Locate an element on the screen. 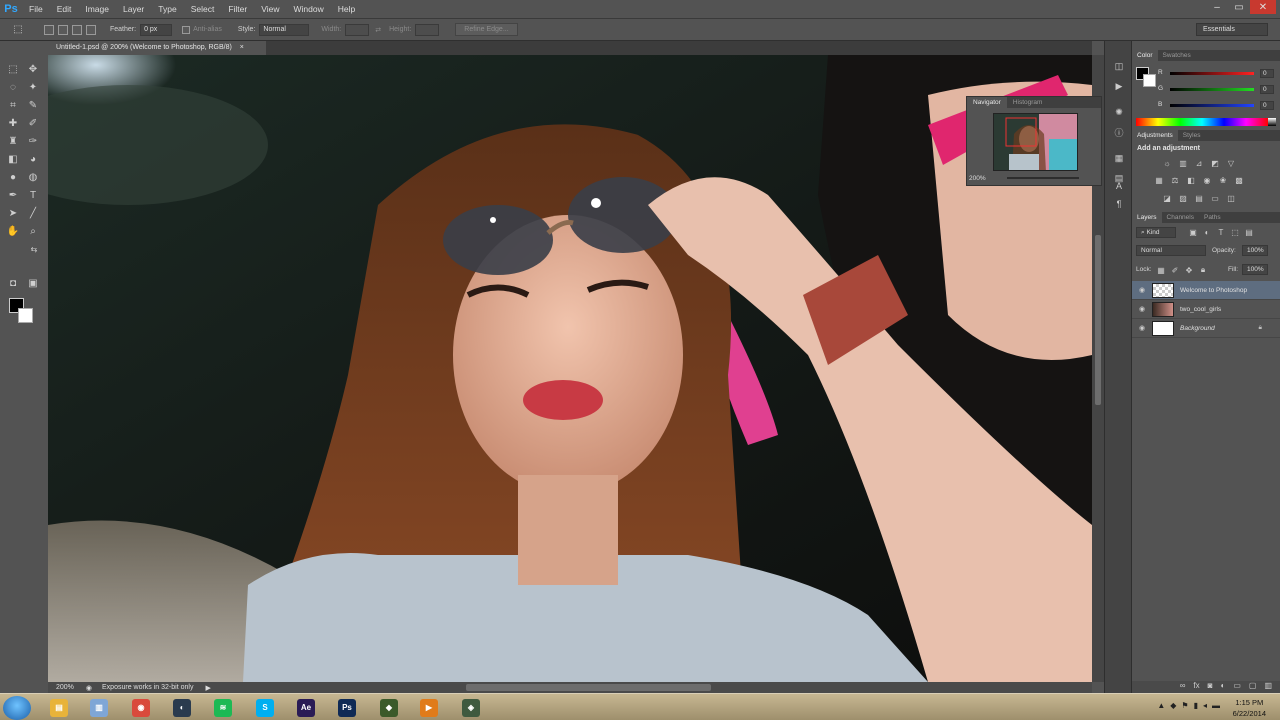 This screenshot has width=1280, height=720. filter-adjustment-icon: ◐ is located at coordinates (1207, 232).